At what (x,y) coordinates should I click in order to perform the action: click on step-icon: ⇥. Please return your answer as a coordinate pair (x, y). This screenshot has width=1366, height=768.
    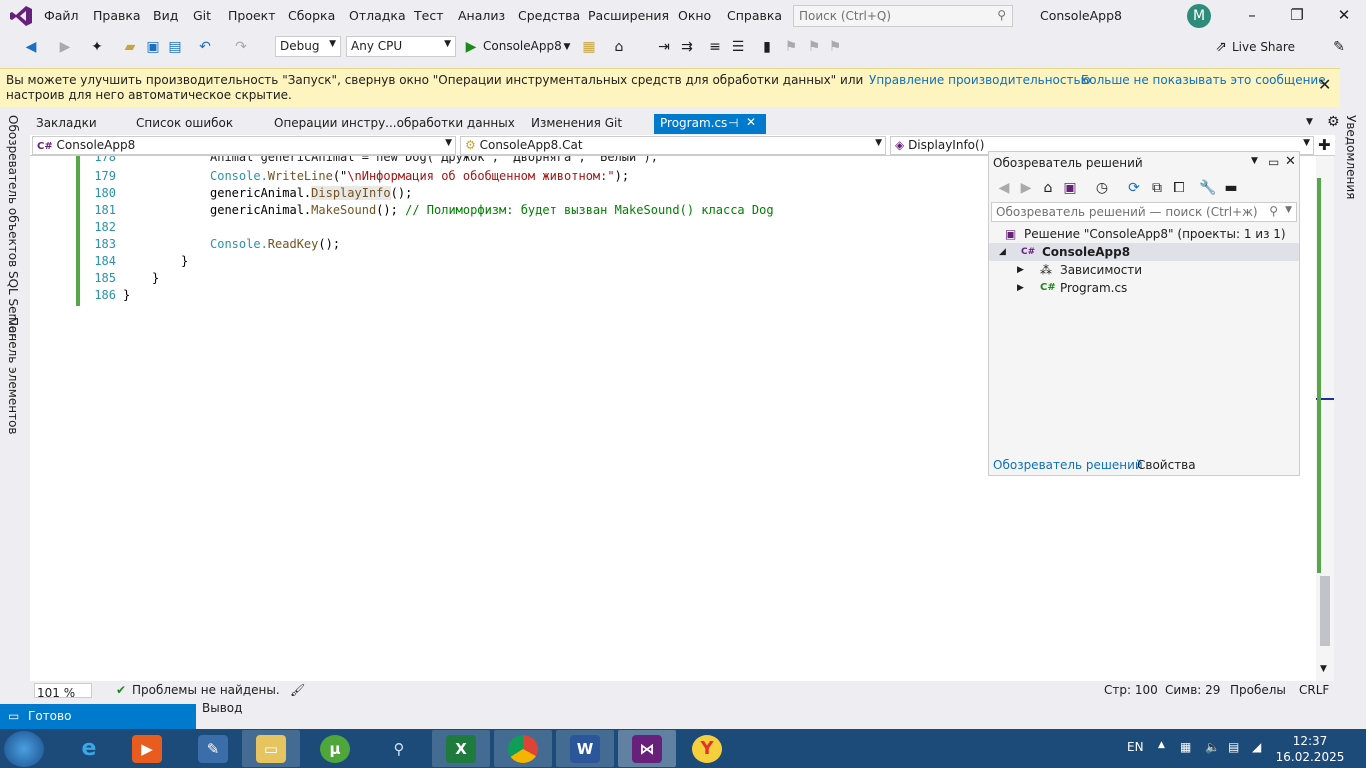
    Looking at the image, I should click on (664, 47).